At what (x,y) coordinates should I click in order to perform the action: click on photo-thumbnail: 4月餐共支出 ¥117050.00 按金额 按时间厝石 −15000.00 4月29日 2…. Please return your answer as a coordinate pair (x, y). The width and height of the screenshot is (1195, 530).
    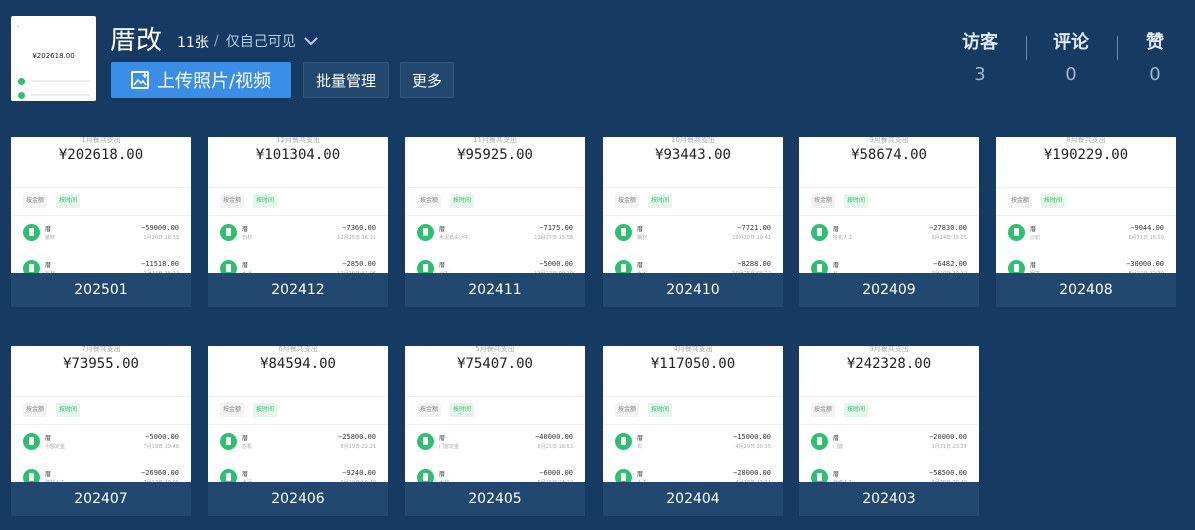
    Looking at the image, I should click on (693, 414).